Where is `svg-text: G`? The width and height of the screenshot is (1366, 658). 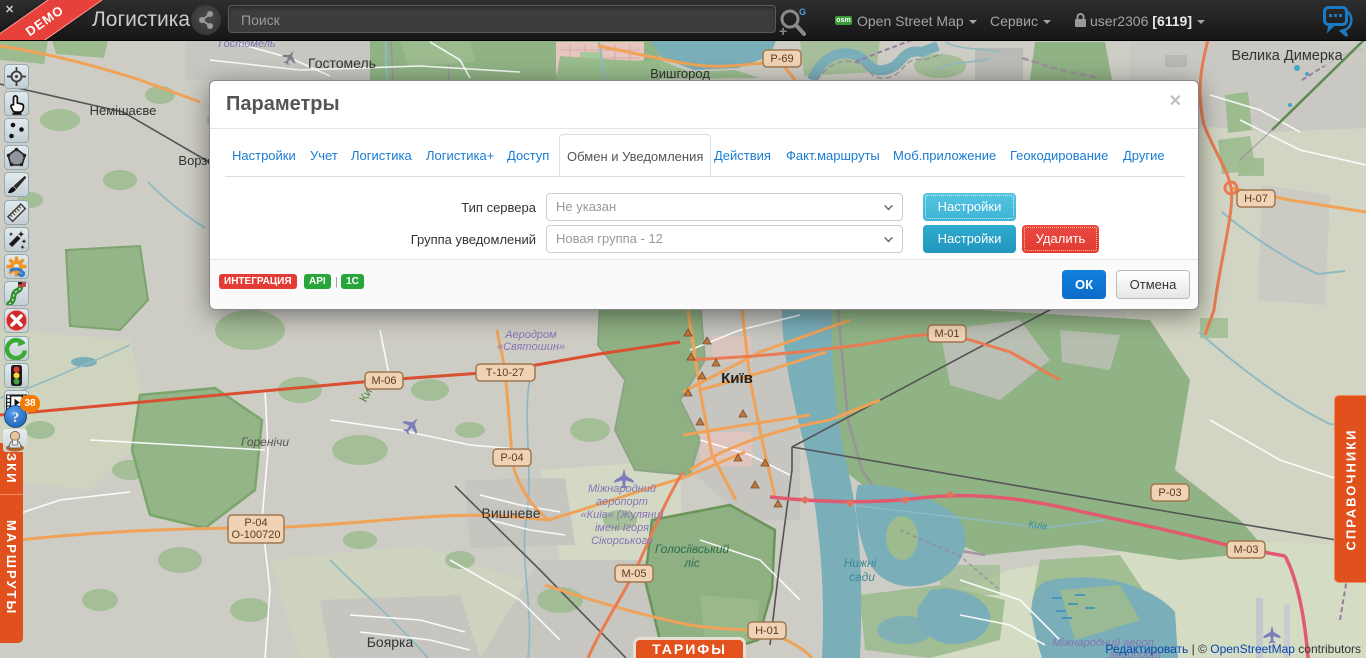
svg-text: G is located at coordinates (802, 12).